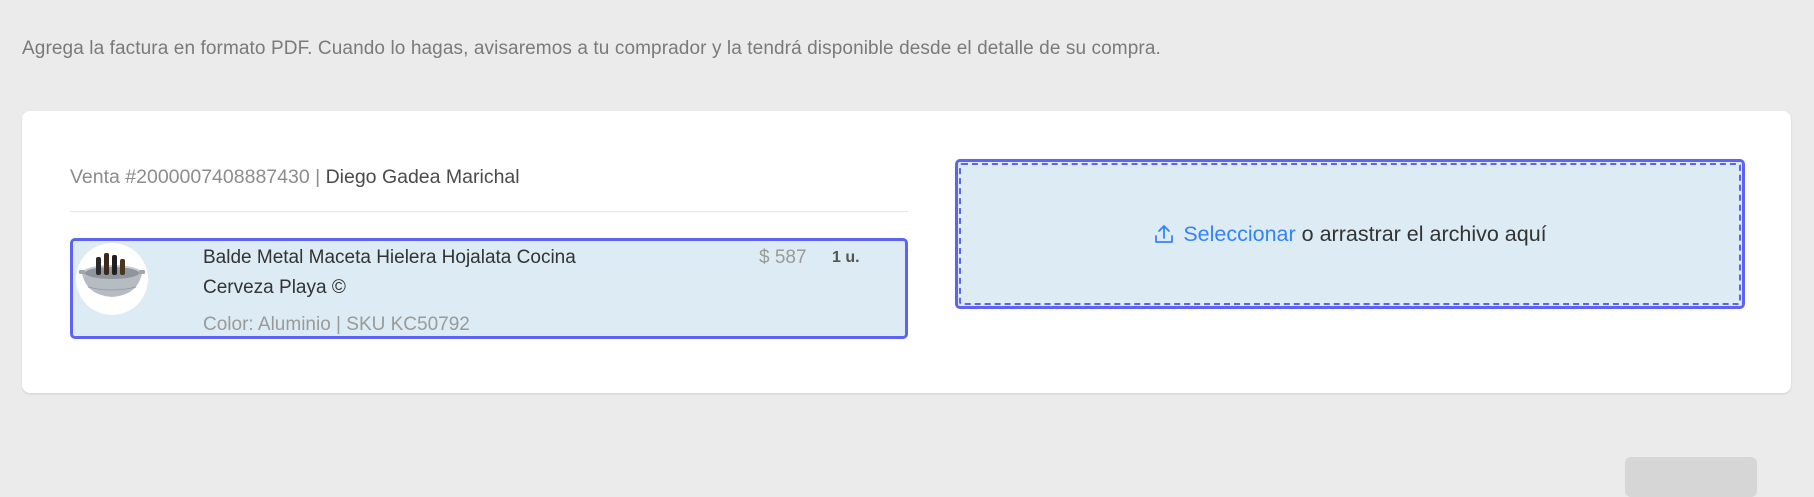  Describe the element at coordinates (489, 211) in the screenshot. I see `divider` at that location.